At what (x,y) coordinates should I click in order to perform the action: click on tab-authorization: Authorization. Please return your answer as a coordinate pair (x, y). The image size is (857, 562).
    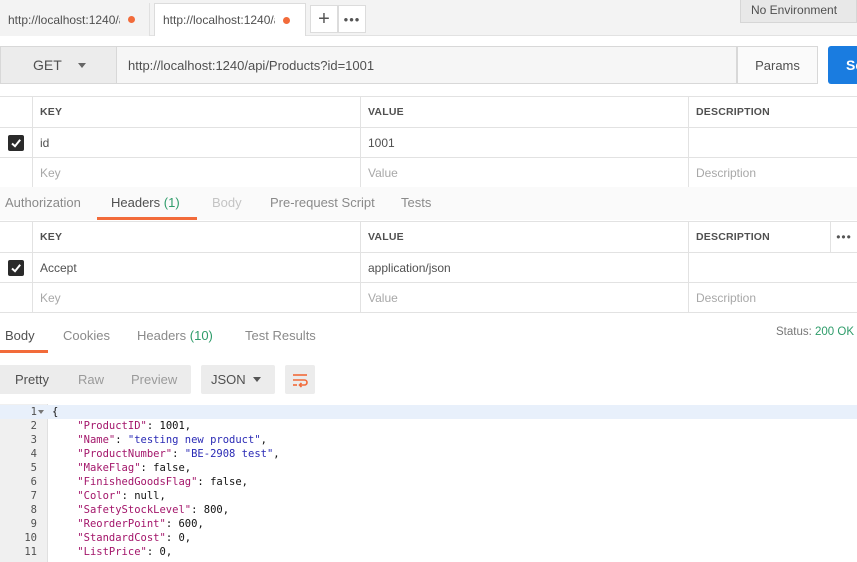
    Looking at the image, I should click on (43, 203).